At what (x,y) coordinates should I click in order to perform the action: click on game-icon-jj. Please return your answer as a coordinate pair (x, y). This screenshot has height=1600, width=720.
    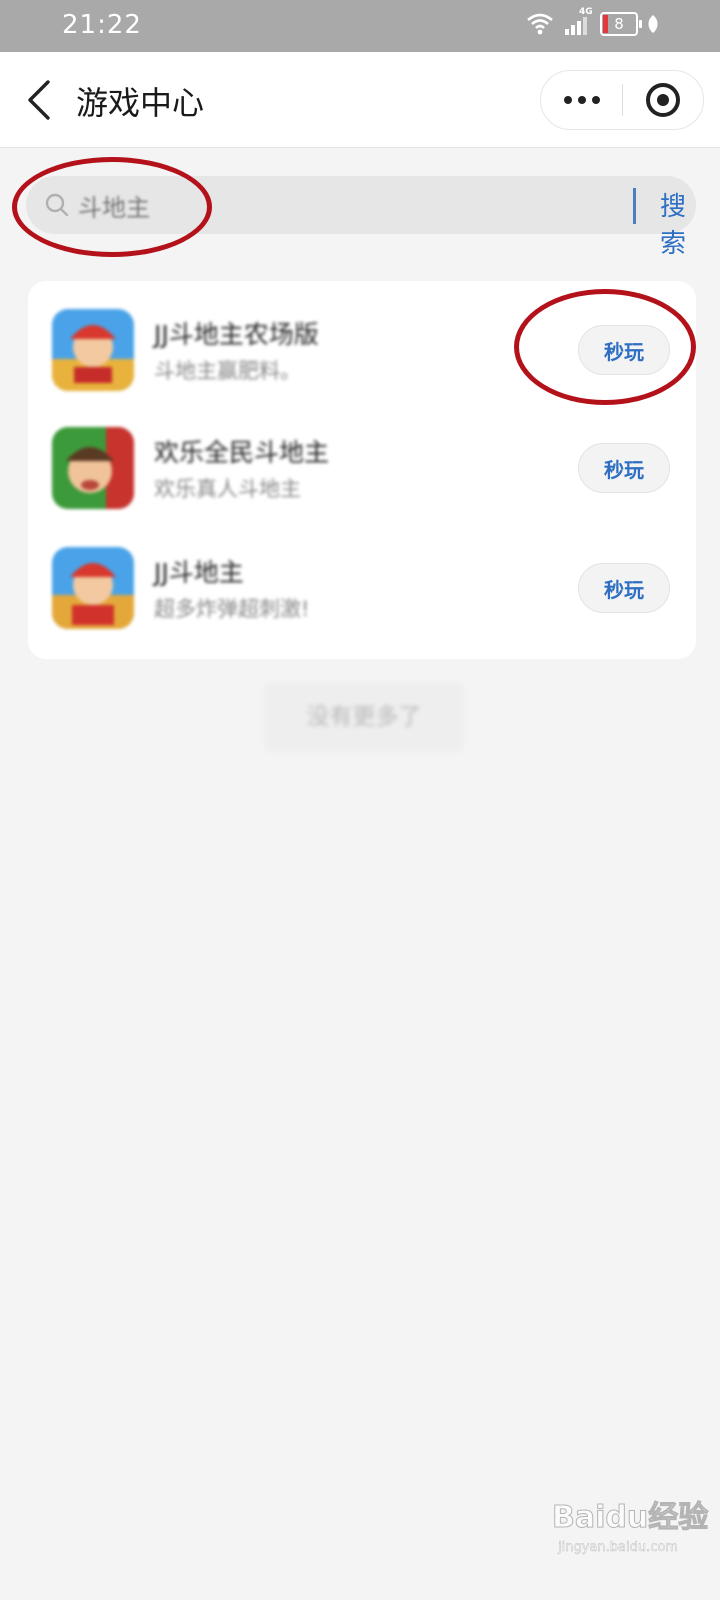
    Looking at the image, I should click on (93, 588).